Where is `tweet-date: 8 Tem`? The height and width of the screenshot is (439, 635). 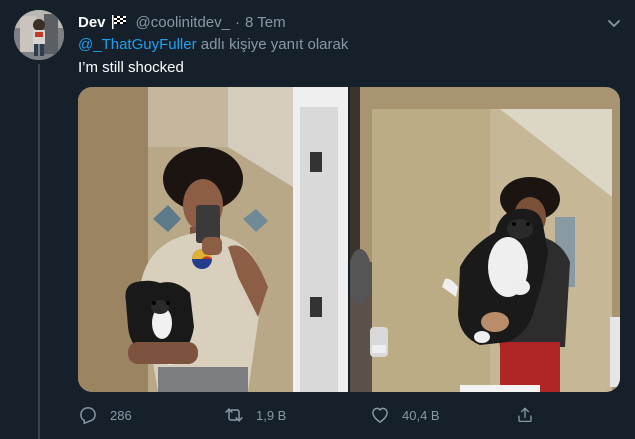
tweet-date: 8 Tem is located at coordinates (265, 22).